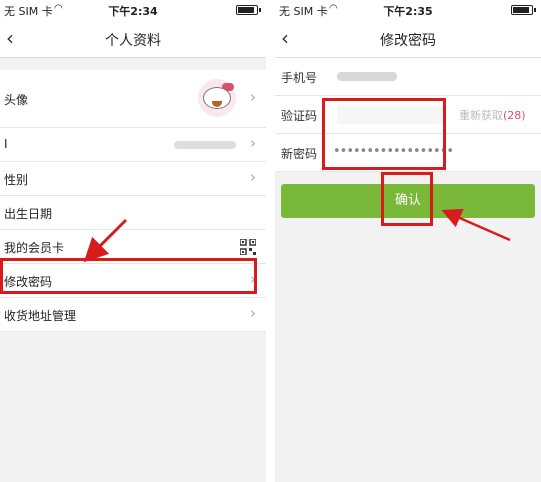  Describe the element at coordinates (16, 180) in the screenshot. I see `row-label: 性别` at that location.